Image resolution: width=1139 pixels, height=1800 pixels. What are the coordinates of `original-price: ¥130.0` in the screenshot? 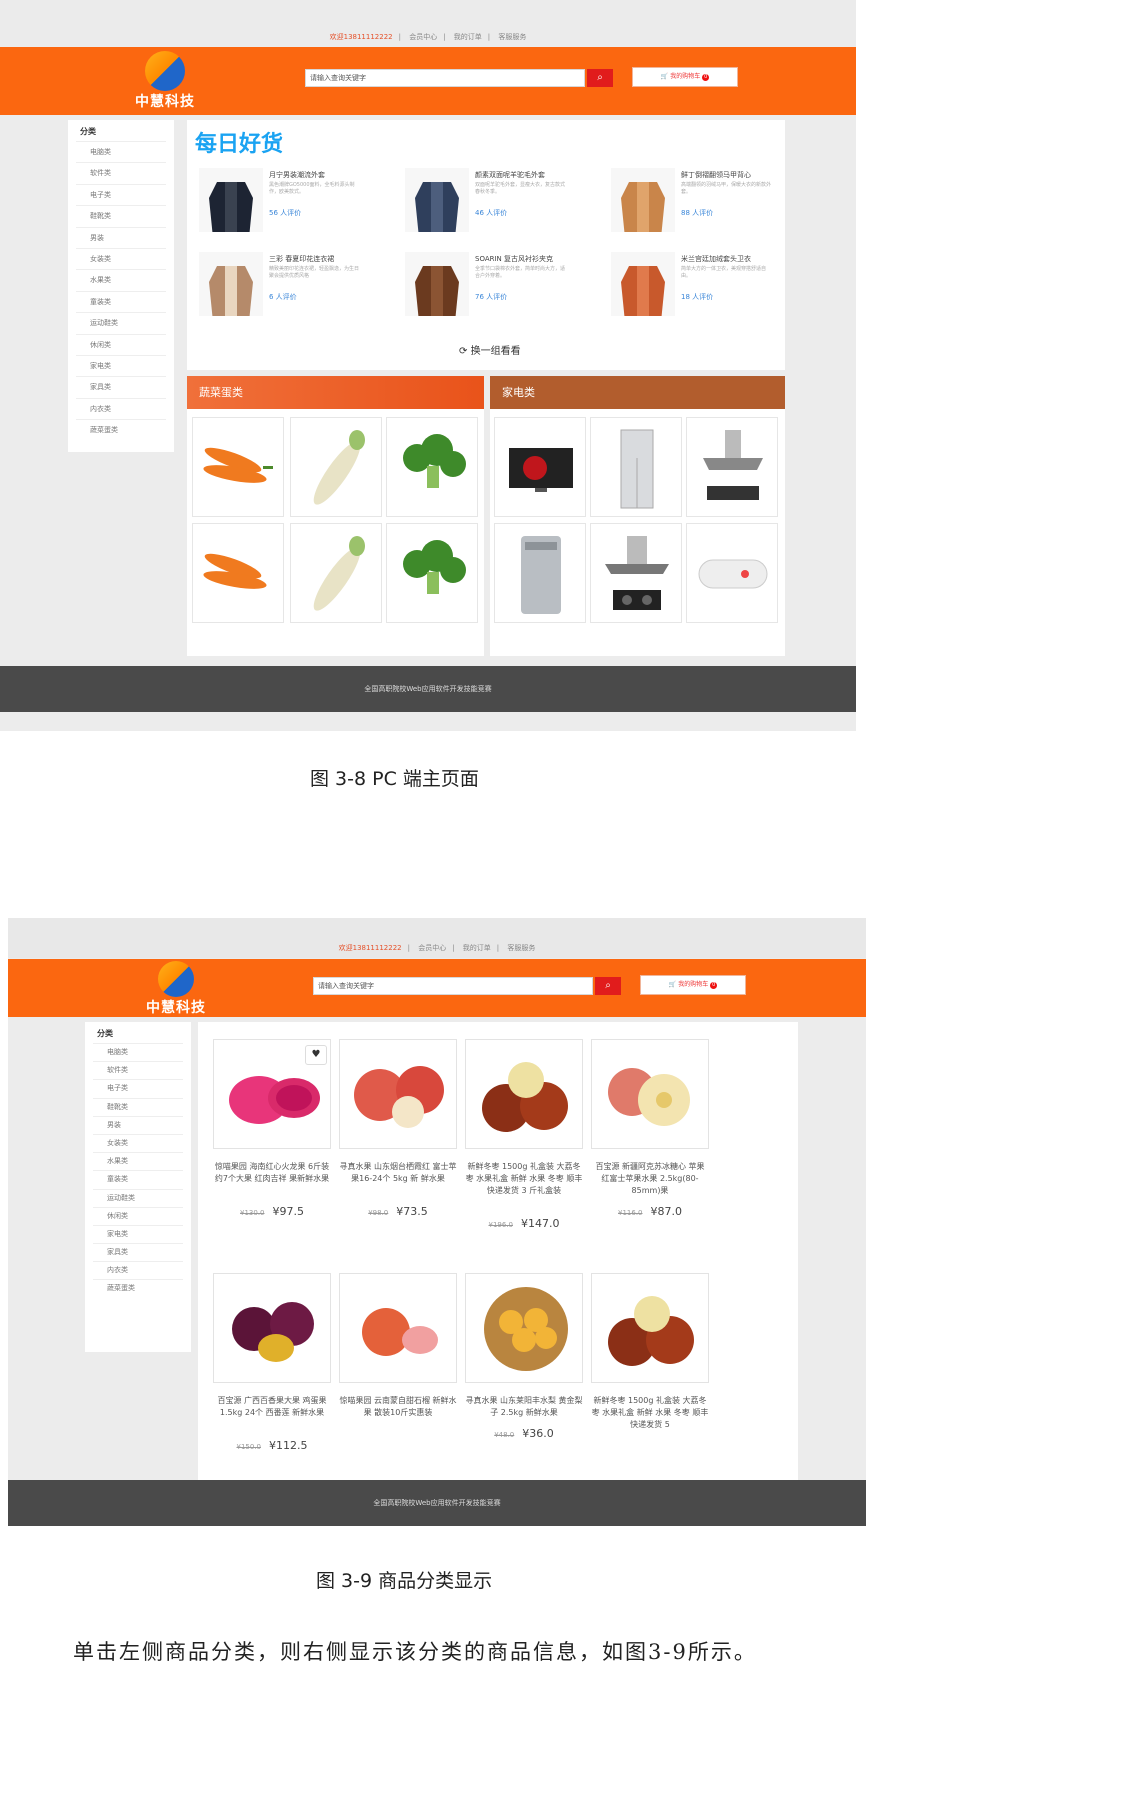 It's located at (252, 1213).